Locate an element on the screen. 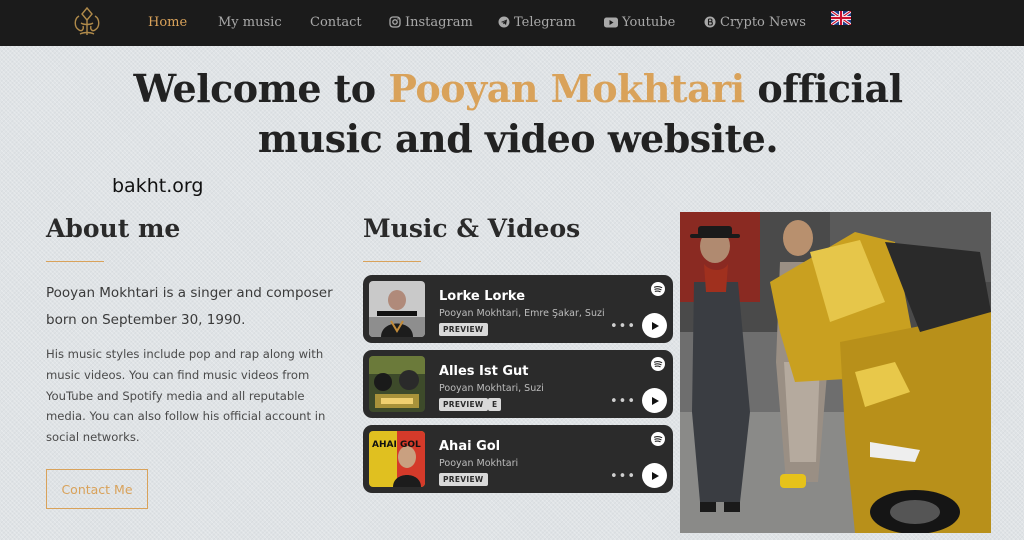 Image resolution: width=1024 pixels, height=540 pixels. nav-home: Home is located at coordinates (167, 22).